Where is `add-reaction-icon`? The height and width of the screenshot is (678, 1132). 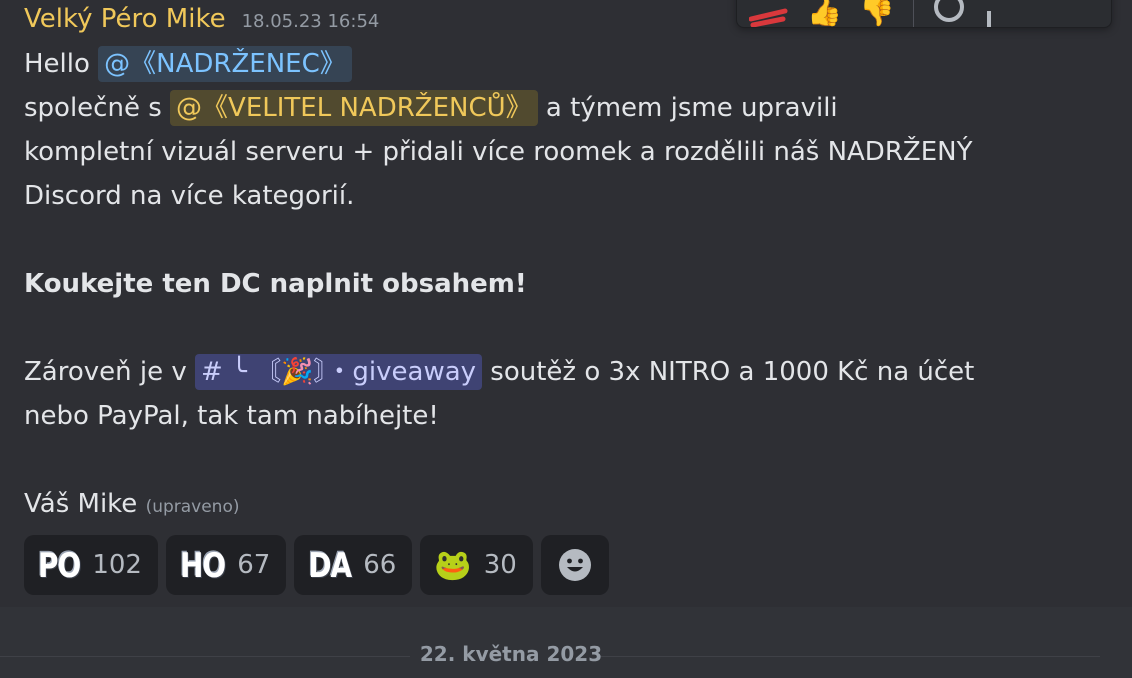 add-reaction-icon is located at coordinates (949, 13).